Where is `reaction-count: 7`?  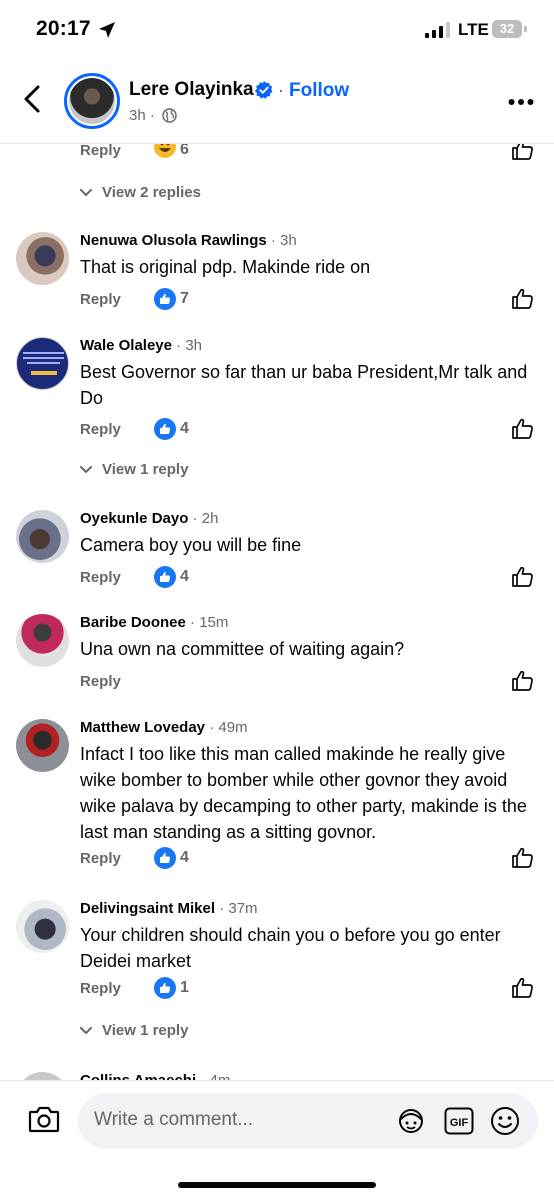
reaction-count: 7 is located at coordinates (184, 298).